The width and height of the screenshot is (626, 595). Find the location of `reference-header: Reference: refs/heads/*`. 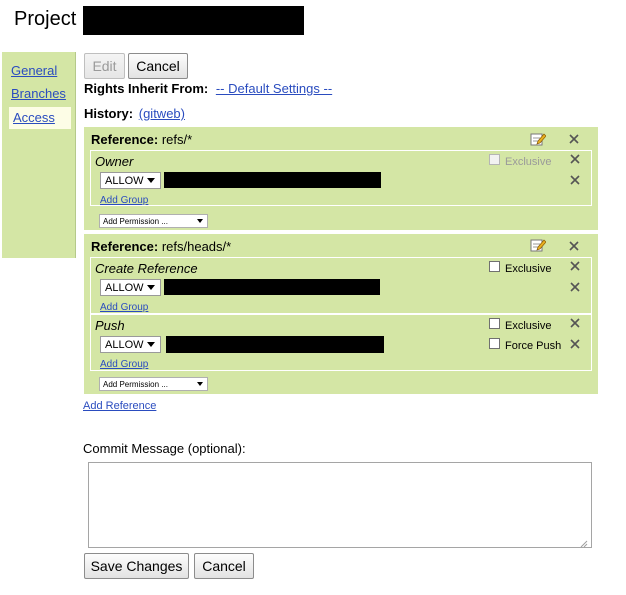

reference-header: Reference: refs/heads/* is located at coordinates (161, 246).